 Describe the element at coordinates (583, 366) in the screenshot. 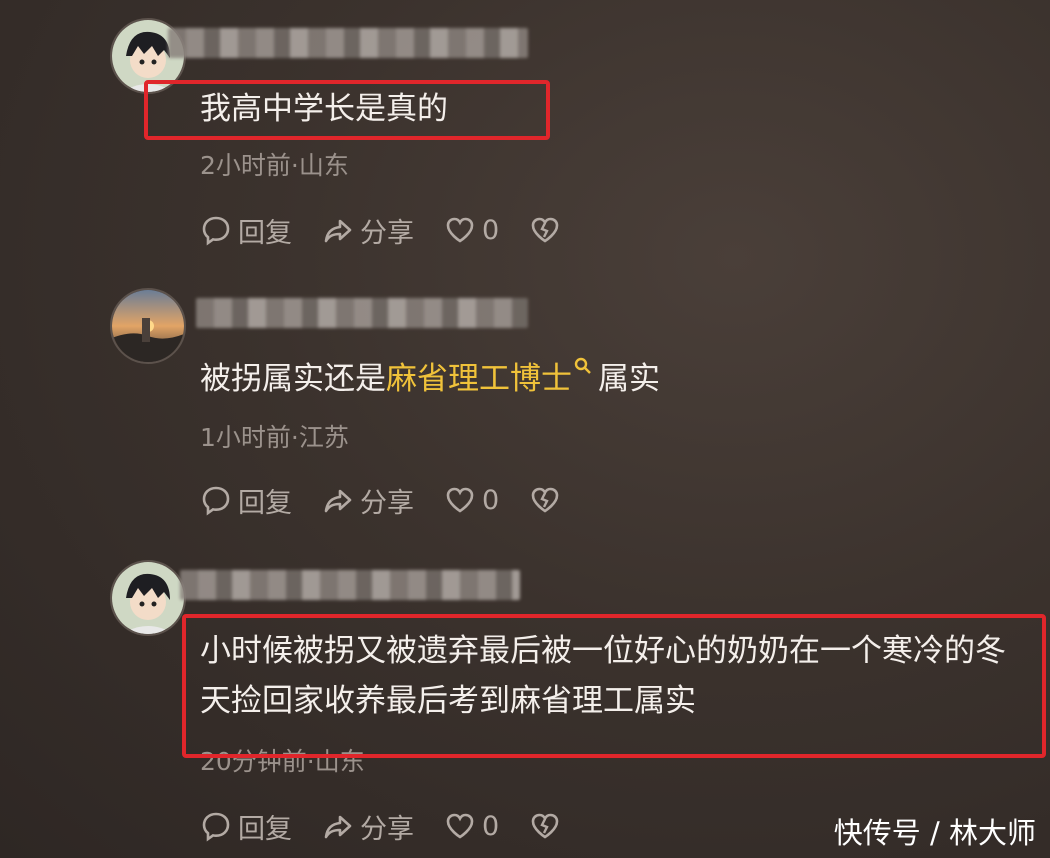

I see `search-icon` at that location.